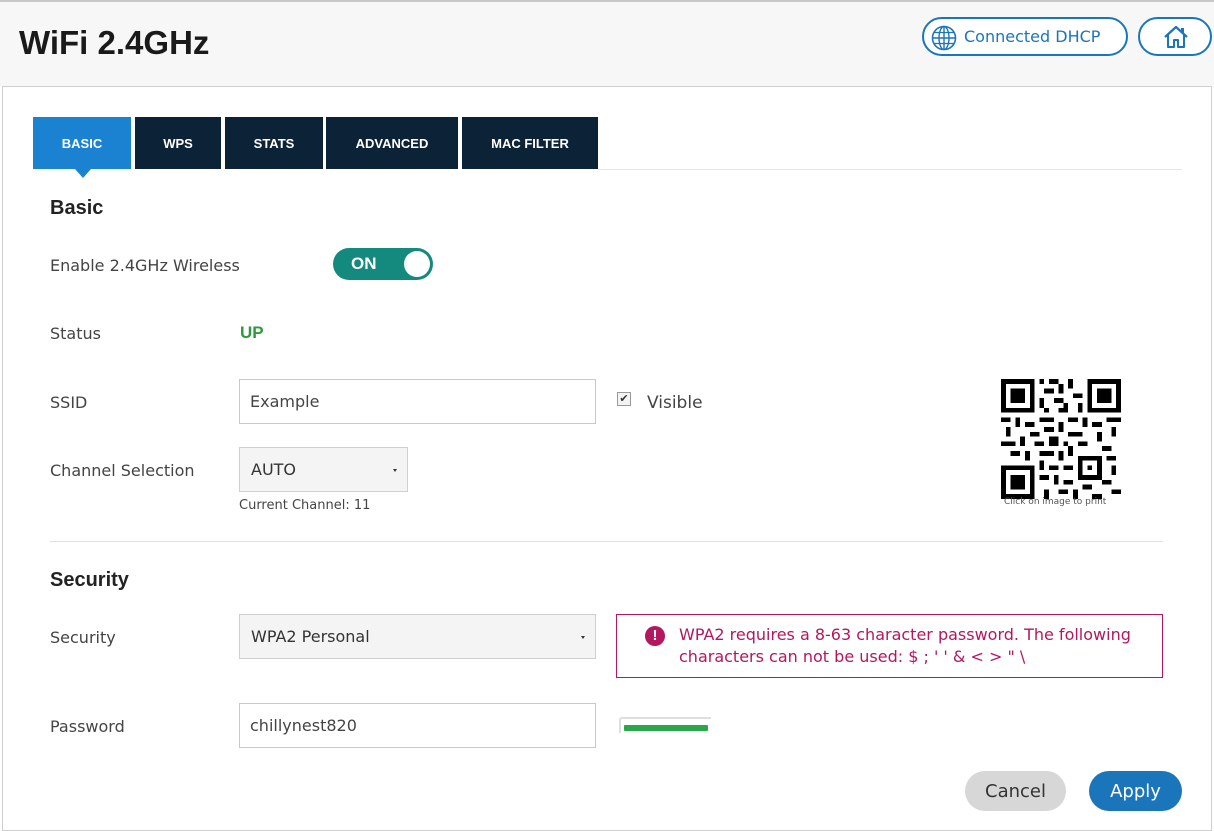 The width and height of the screenshot is (1214, 831). Describe the element at coordinates (1055, 502) in the screenshot. I see `qr-caption: Click on image to print` at that location.